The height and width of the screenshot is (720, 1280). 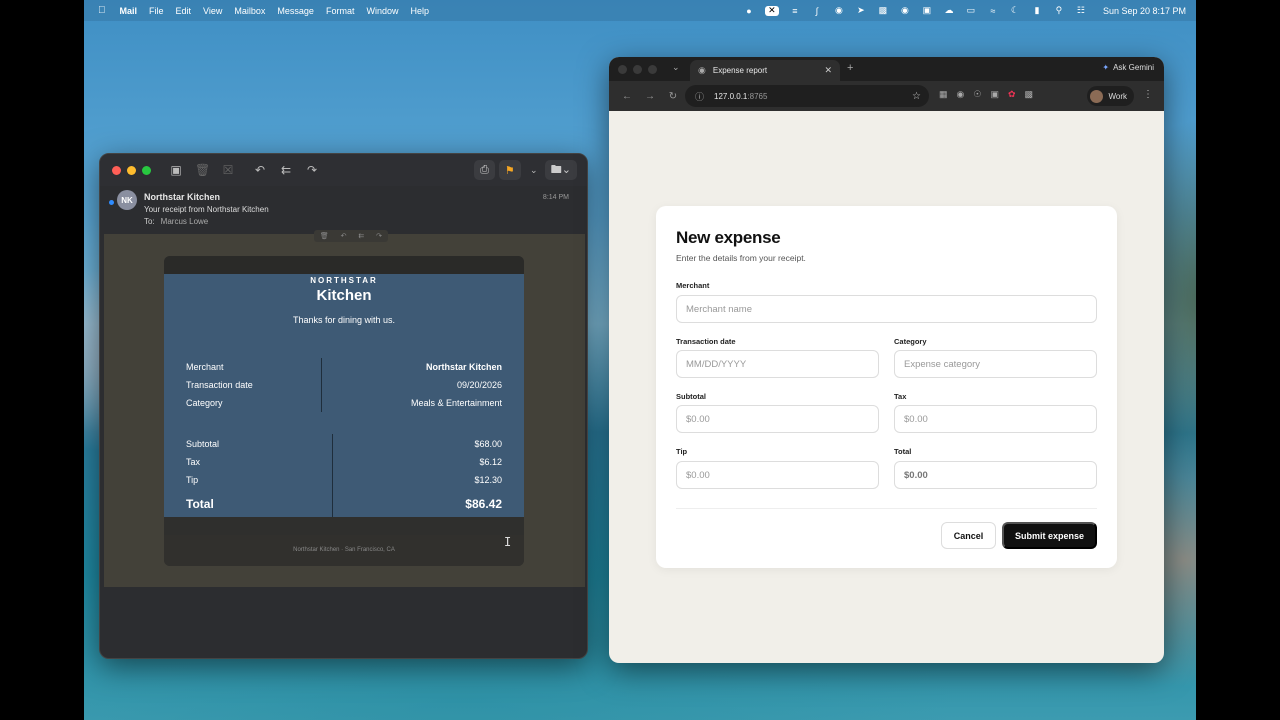 What do you see at coordinates (382, 11) in the screenshot?
I see `menu-window: Window` at bounding box center [382, 11].